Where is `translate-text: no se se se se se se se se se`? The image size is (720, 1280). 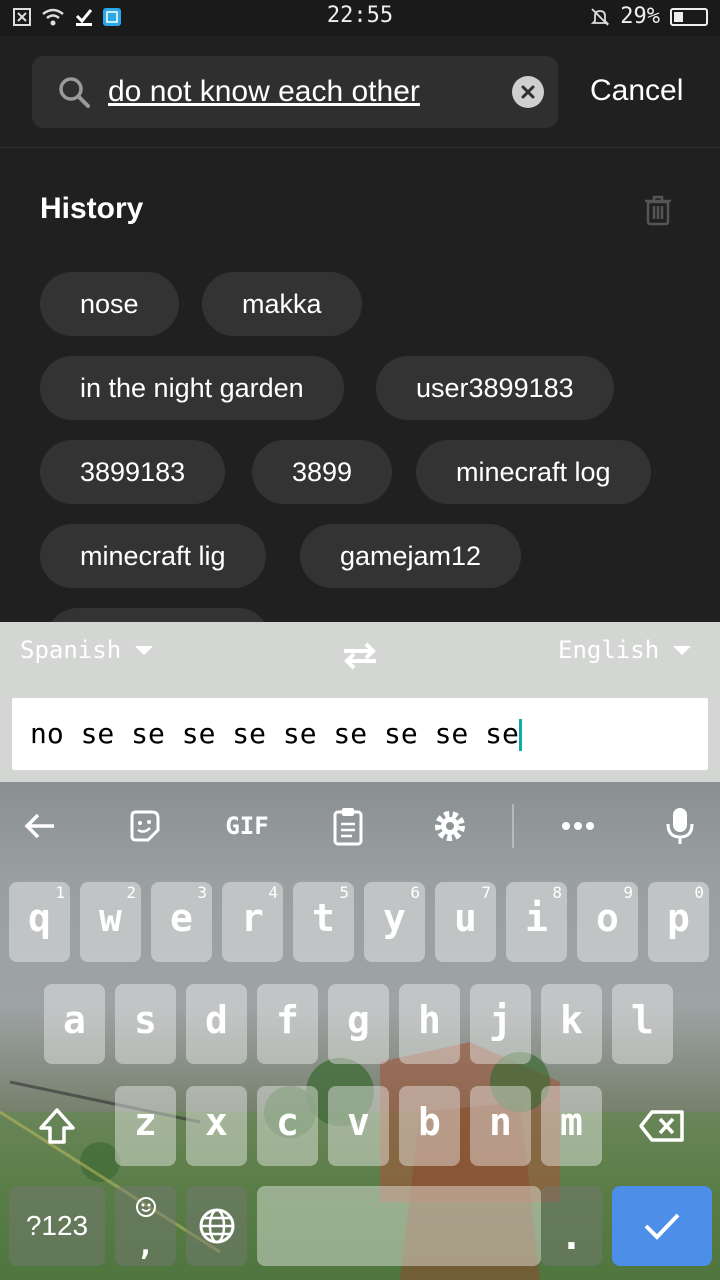
translate-text: no se se se se se se se se se is located at coordinates (274, 733).